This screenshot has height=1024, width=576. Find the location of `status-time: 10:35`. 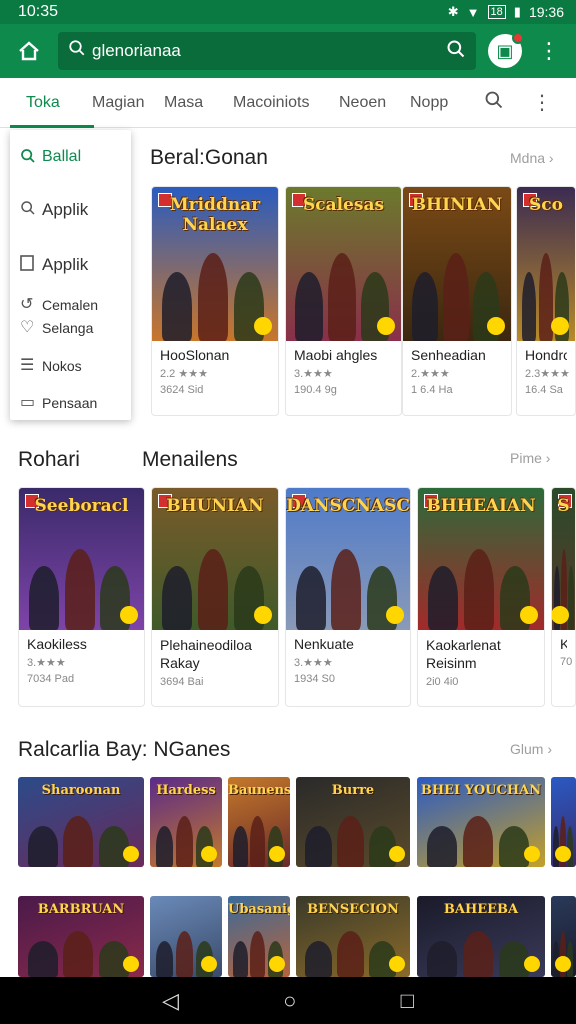

status-time: 10:35 is located at coordinates (38, 11).